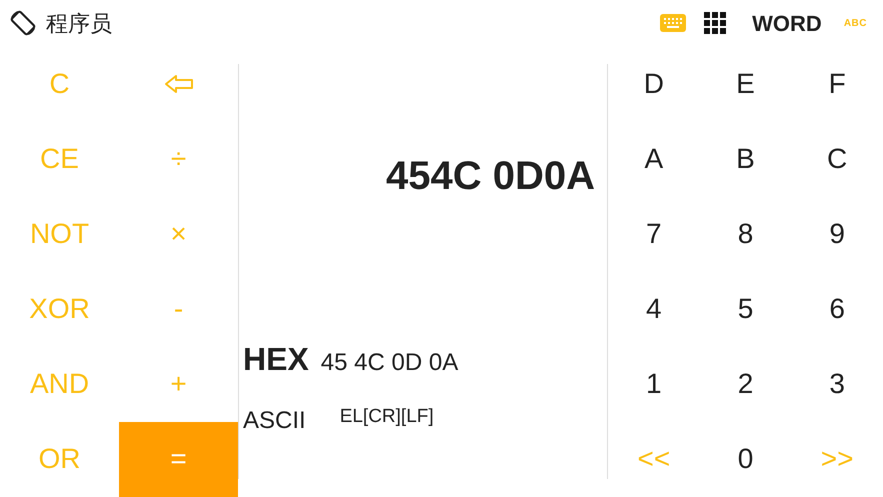 Image resolution: width=883 pixels, height=497 pixels. I want to click on app-title: 程序员, so click(79, 24).